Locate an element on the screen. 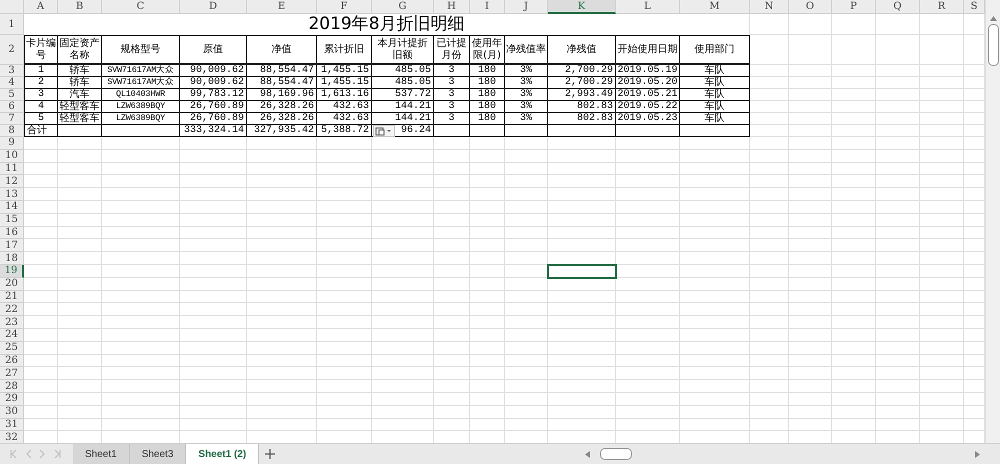  table-cell: 2019.05.21 is located at coordinates (648, 94).